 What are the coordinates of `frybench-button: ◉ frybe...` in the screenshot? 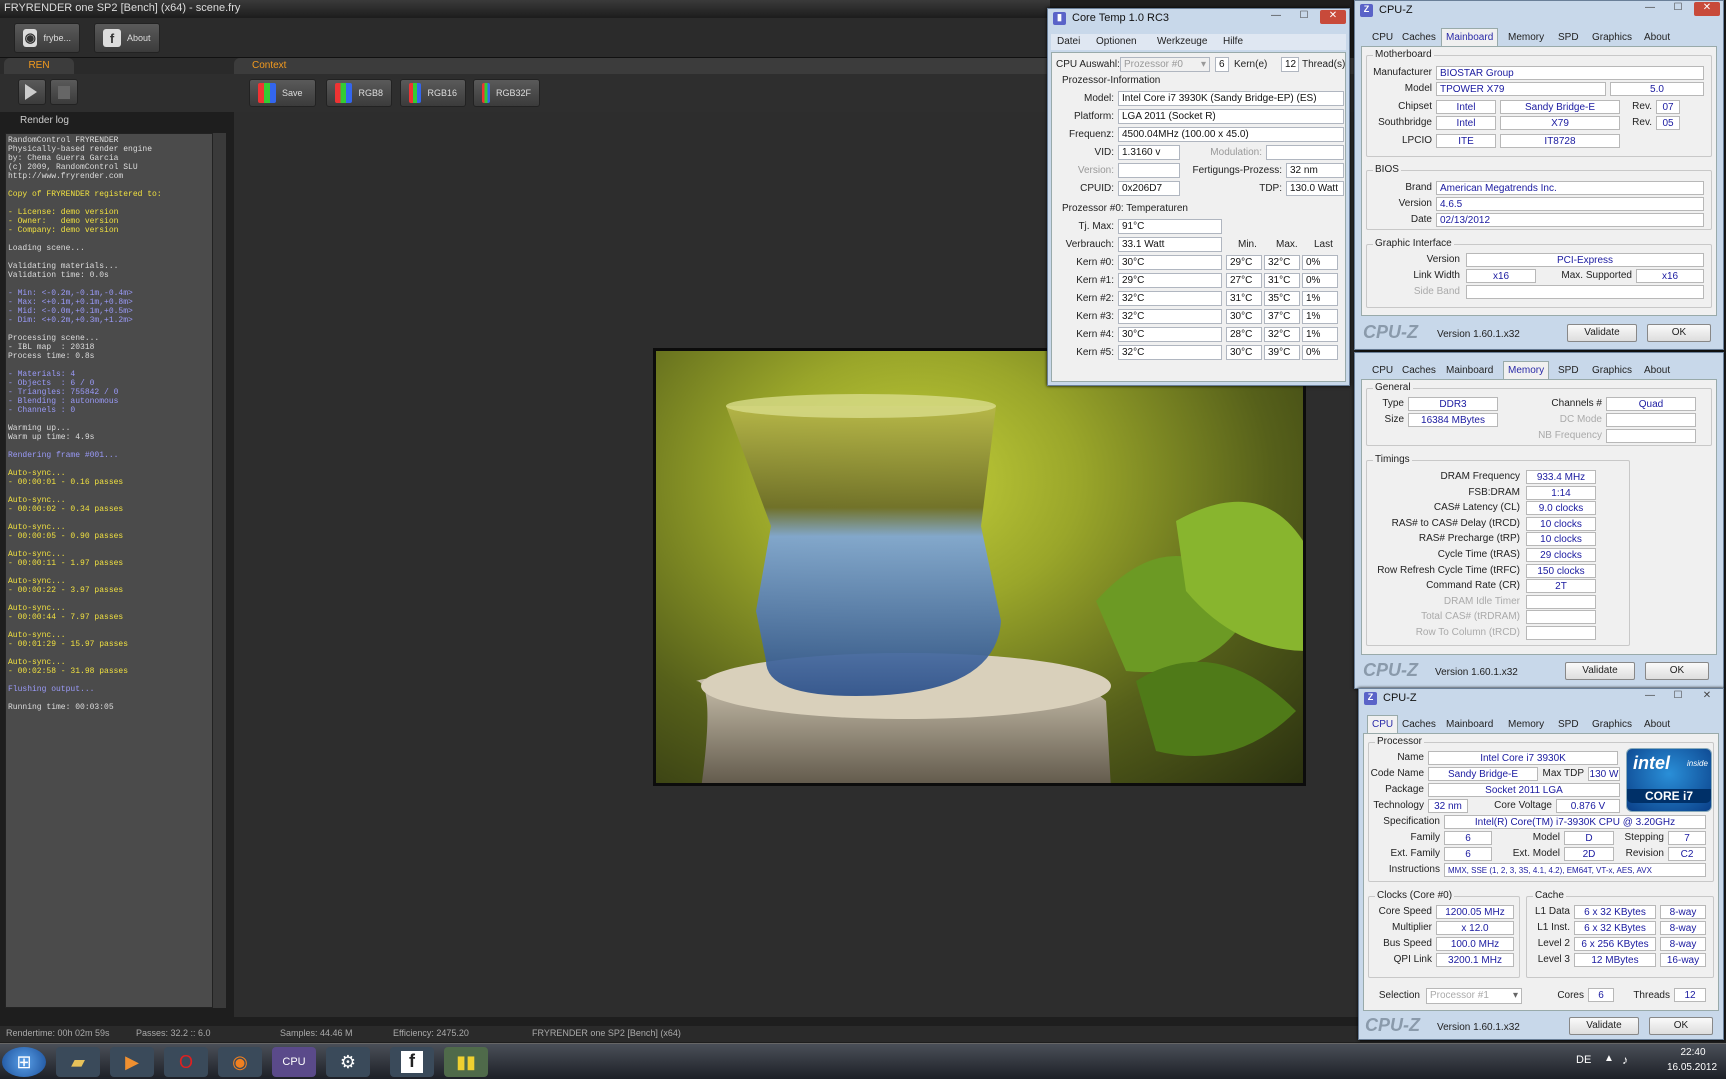 It's located at (47, 38).